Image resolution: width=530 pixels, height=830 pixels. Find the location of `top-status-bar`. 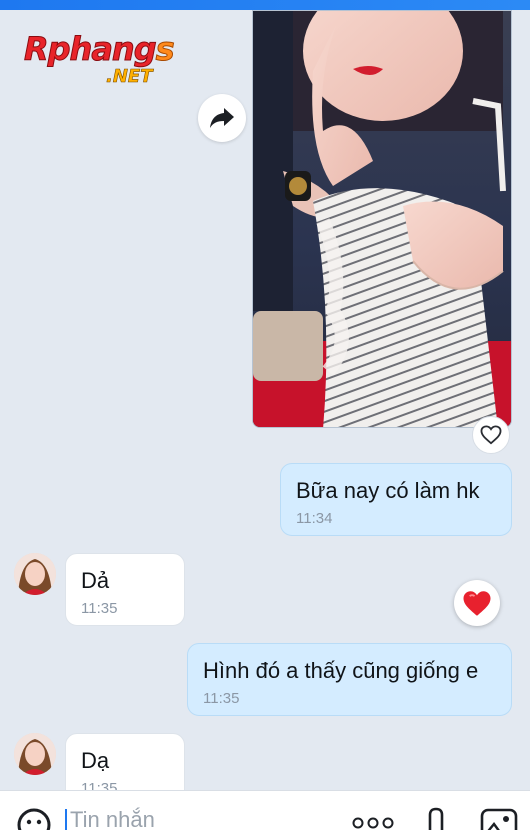

top-status-bar is located at coordinates (265, 5).